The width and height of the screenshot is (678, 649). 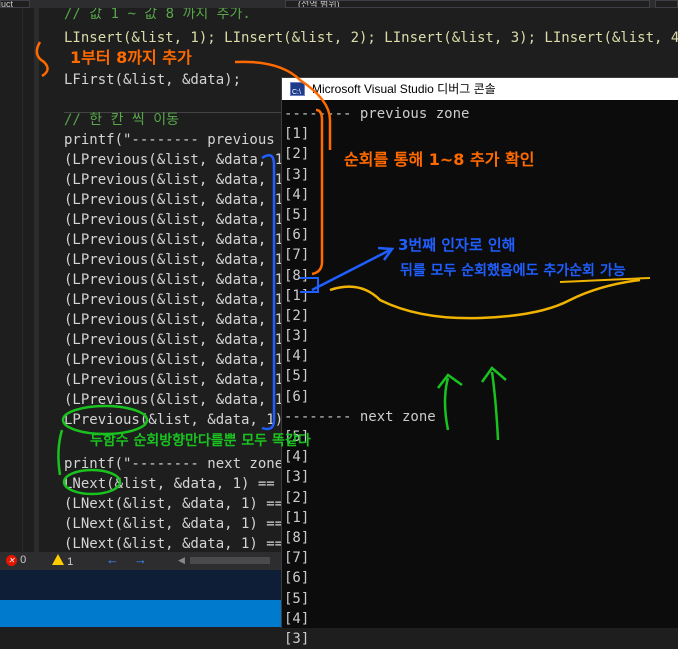 I want to click on error-icon: ✕, so click(x=11, y=560).